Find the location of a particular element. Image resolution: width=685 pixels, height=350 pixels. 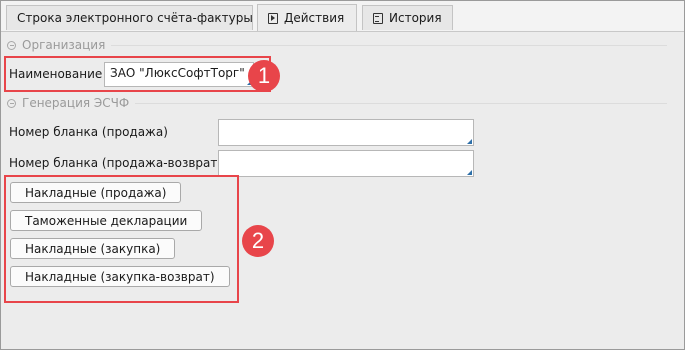

play-icon is located at coordinates (273, 18).